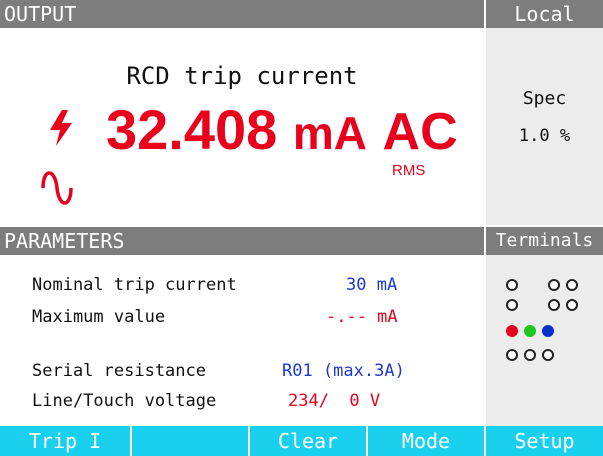  Describe the element at coordinates (548, 331) in the screenshot. I see `terminal-indicator-blue` at that location.